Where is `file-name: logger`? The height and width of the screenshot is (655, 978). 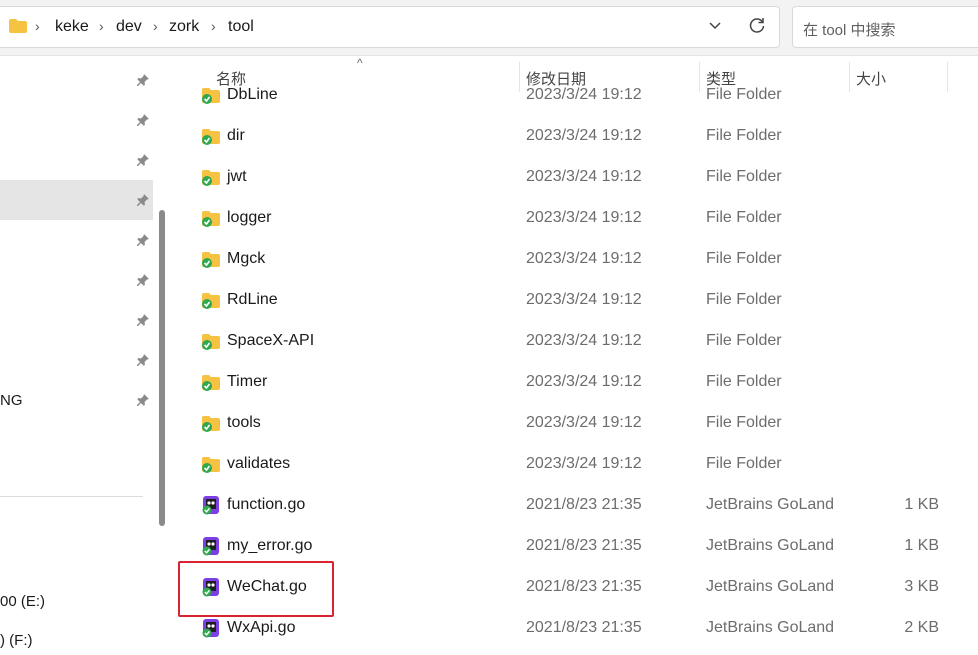
file-name: logger is located at coordinates (249, 217).